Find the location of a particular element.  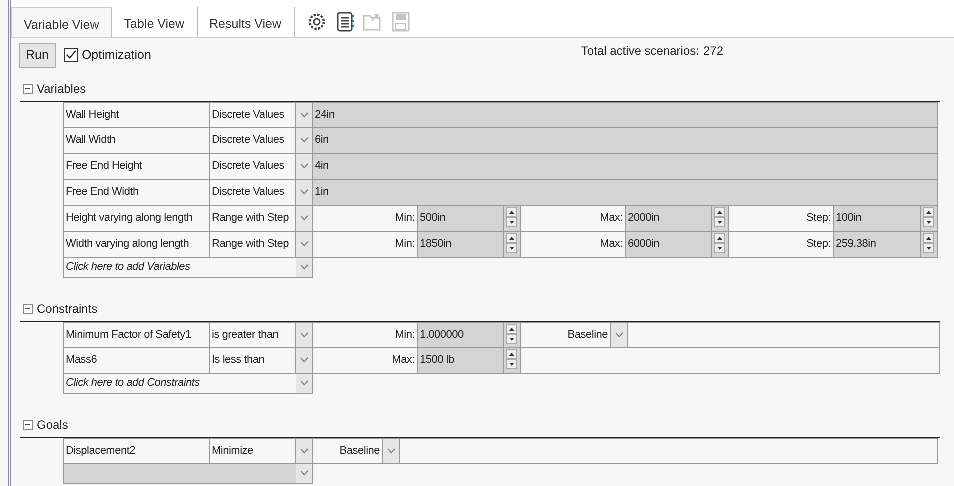

add-row-field is located at coordinates (179, 474).